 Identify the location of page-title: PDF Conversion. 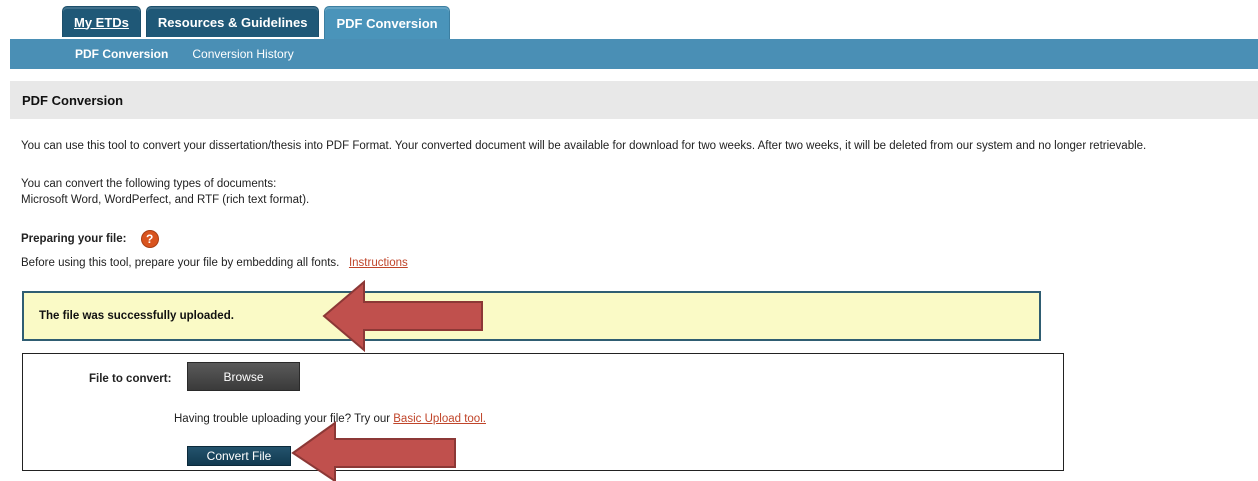
(73, 100).